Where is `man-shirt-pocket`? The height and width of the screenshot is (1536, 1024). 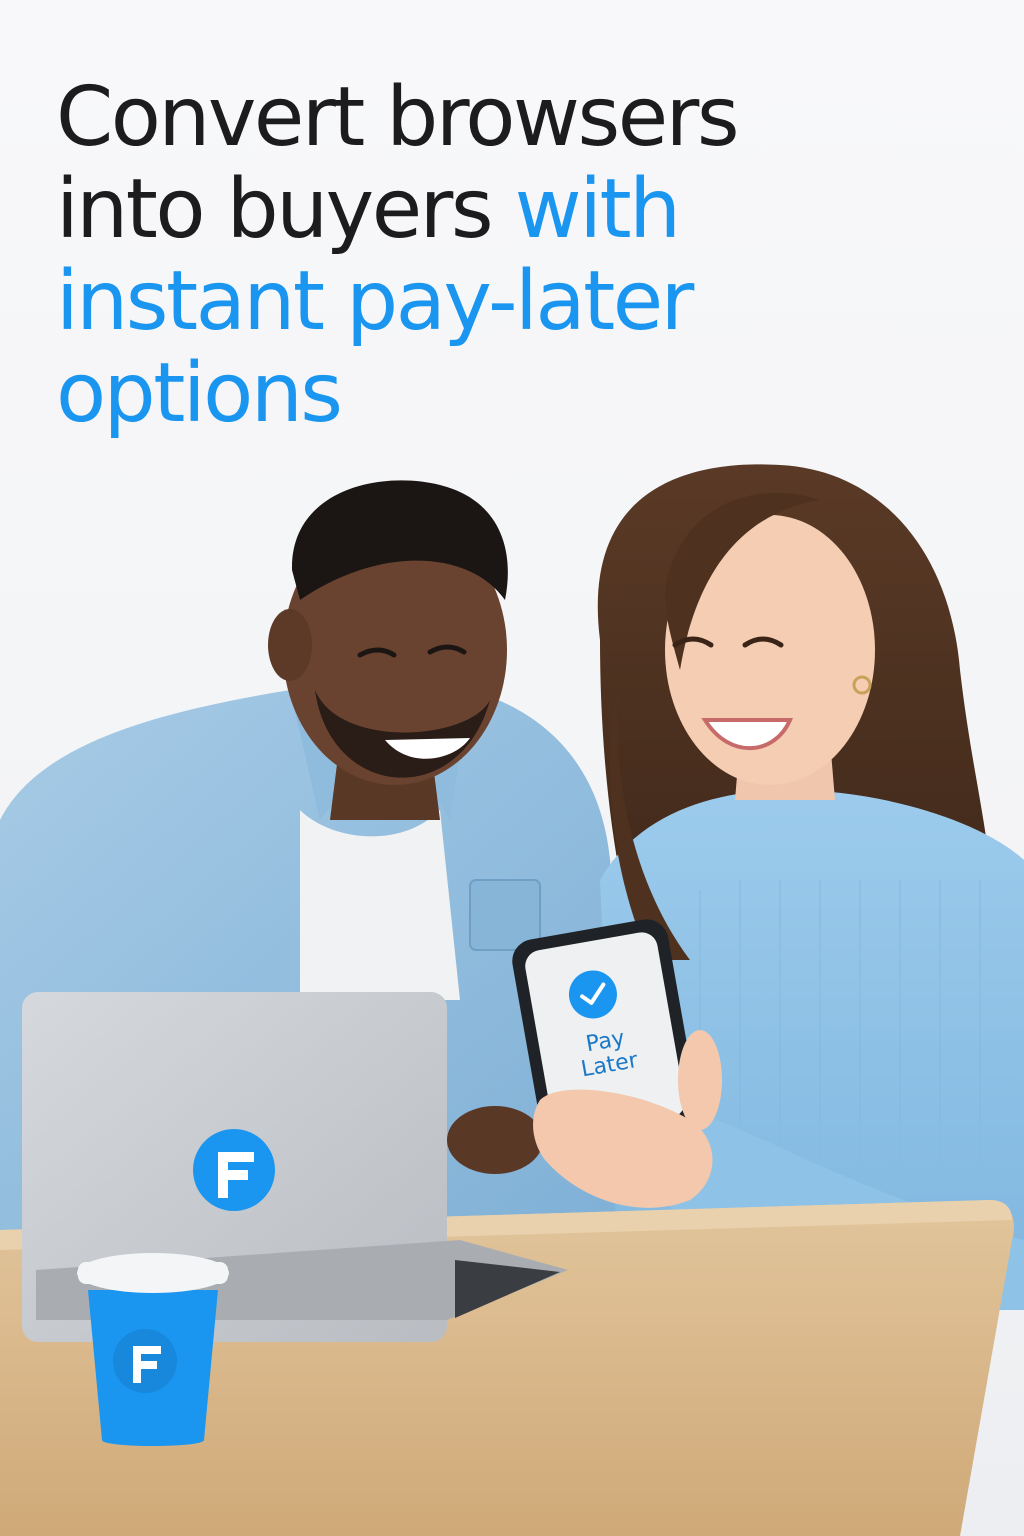
man-shirt-pocket is located at coordinates (505, 915).